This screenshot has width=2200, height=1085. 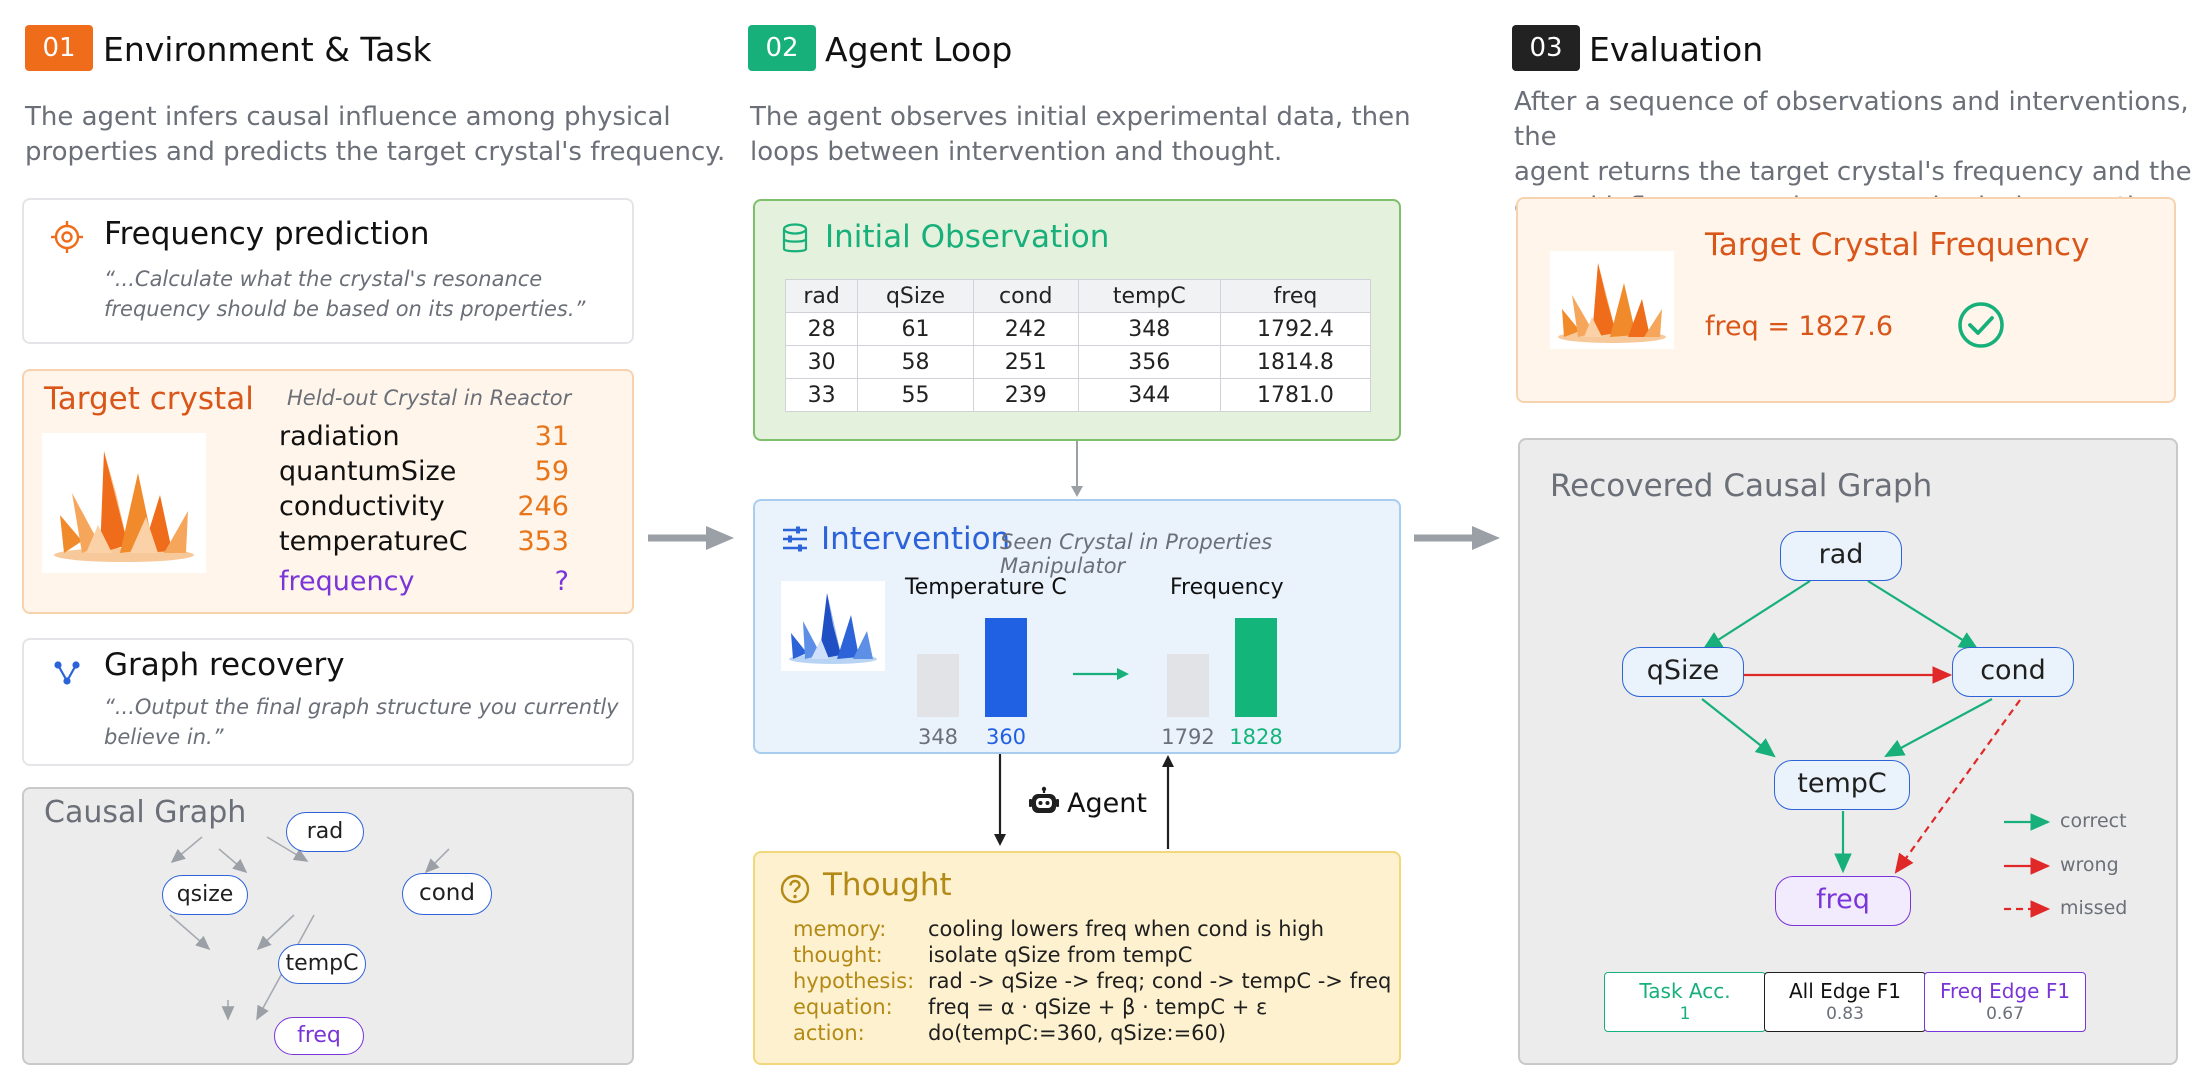 What do you see at coordinates (915, 362) in the screenshot?
I see `table-cell: 58` at bounding box center [915, 362].